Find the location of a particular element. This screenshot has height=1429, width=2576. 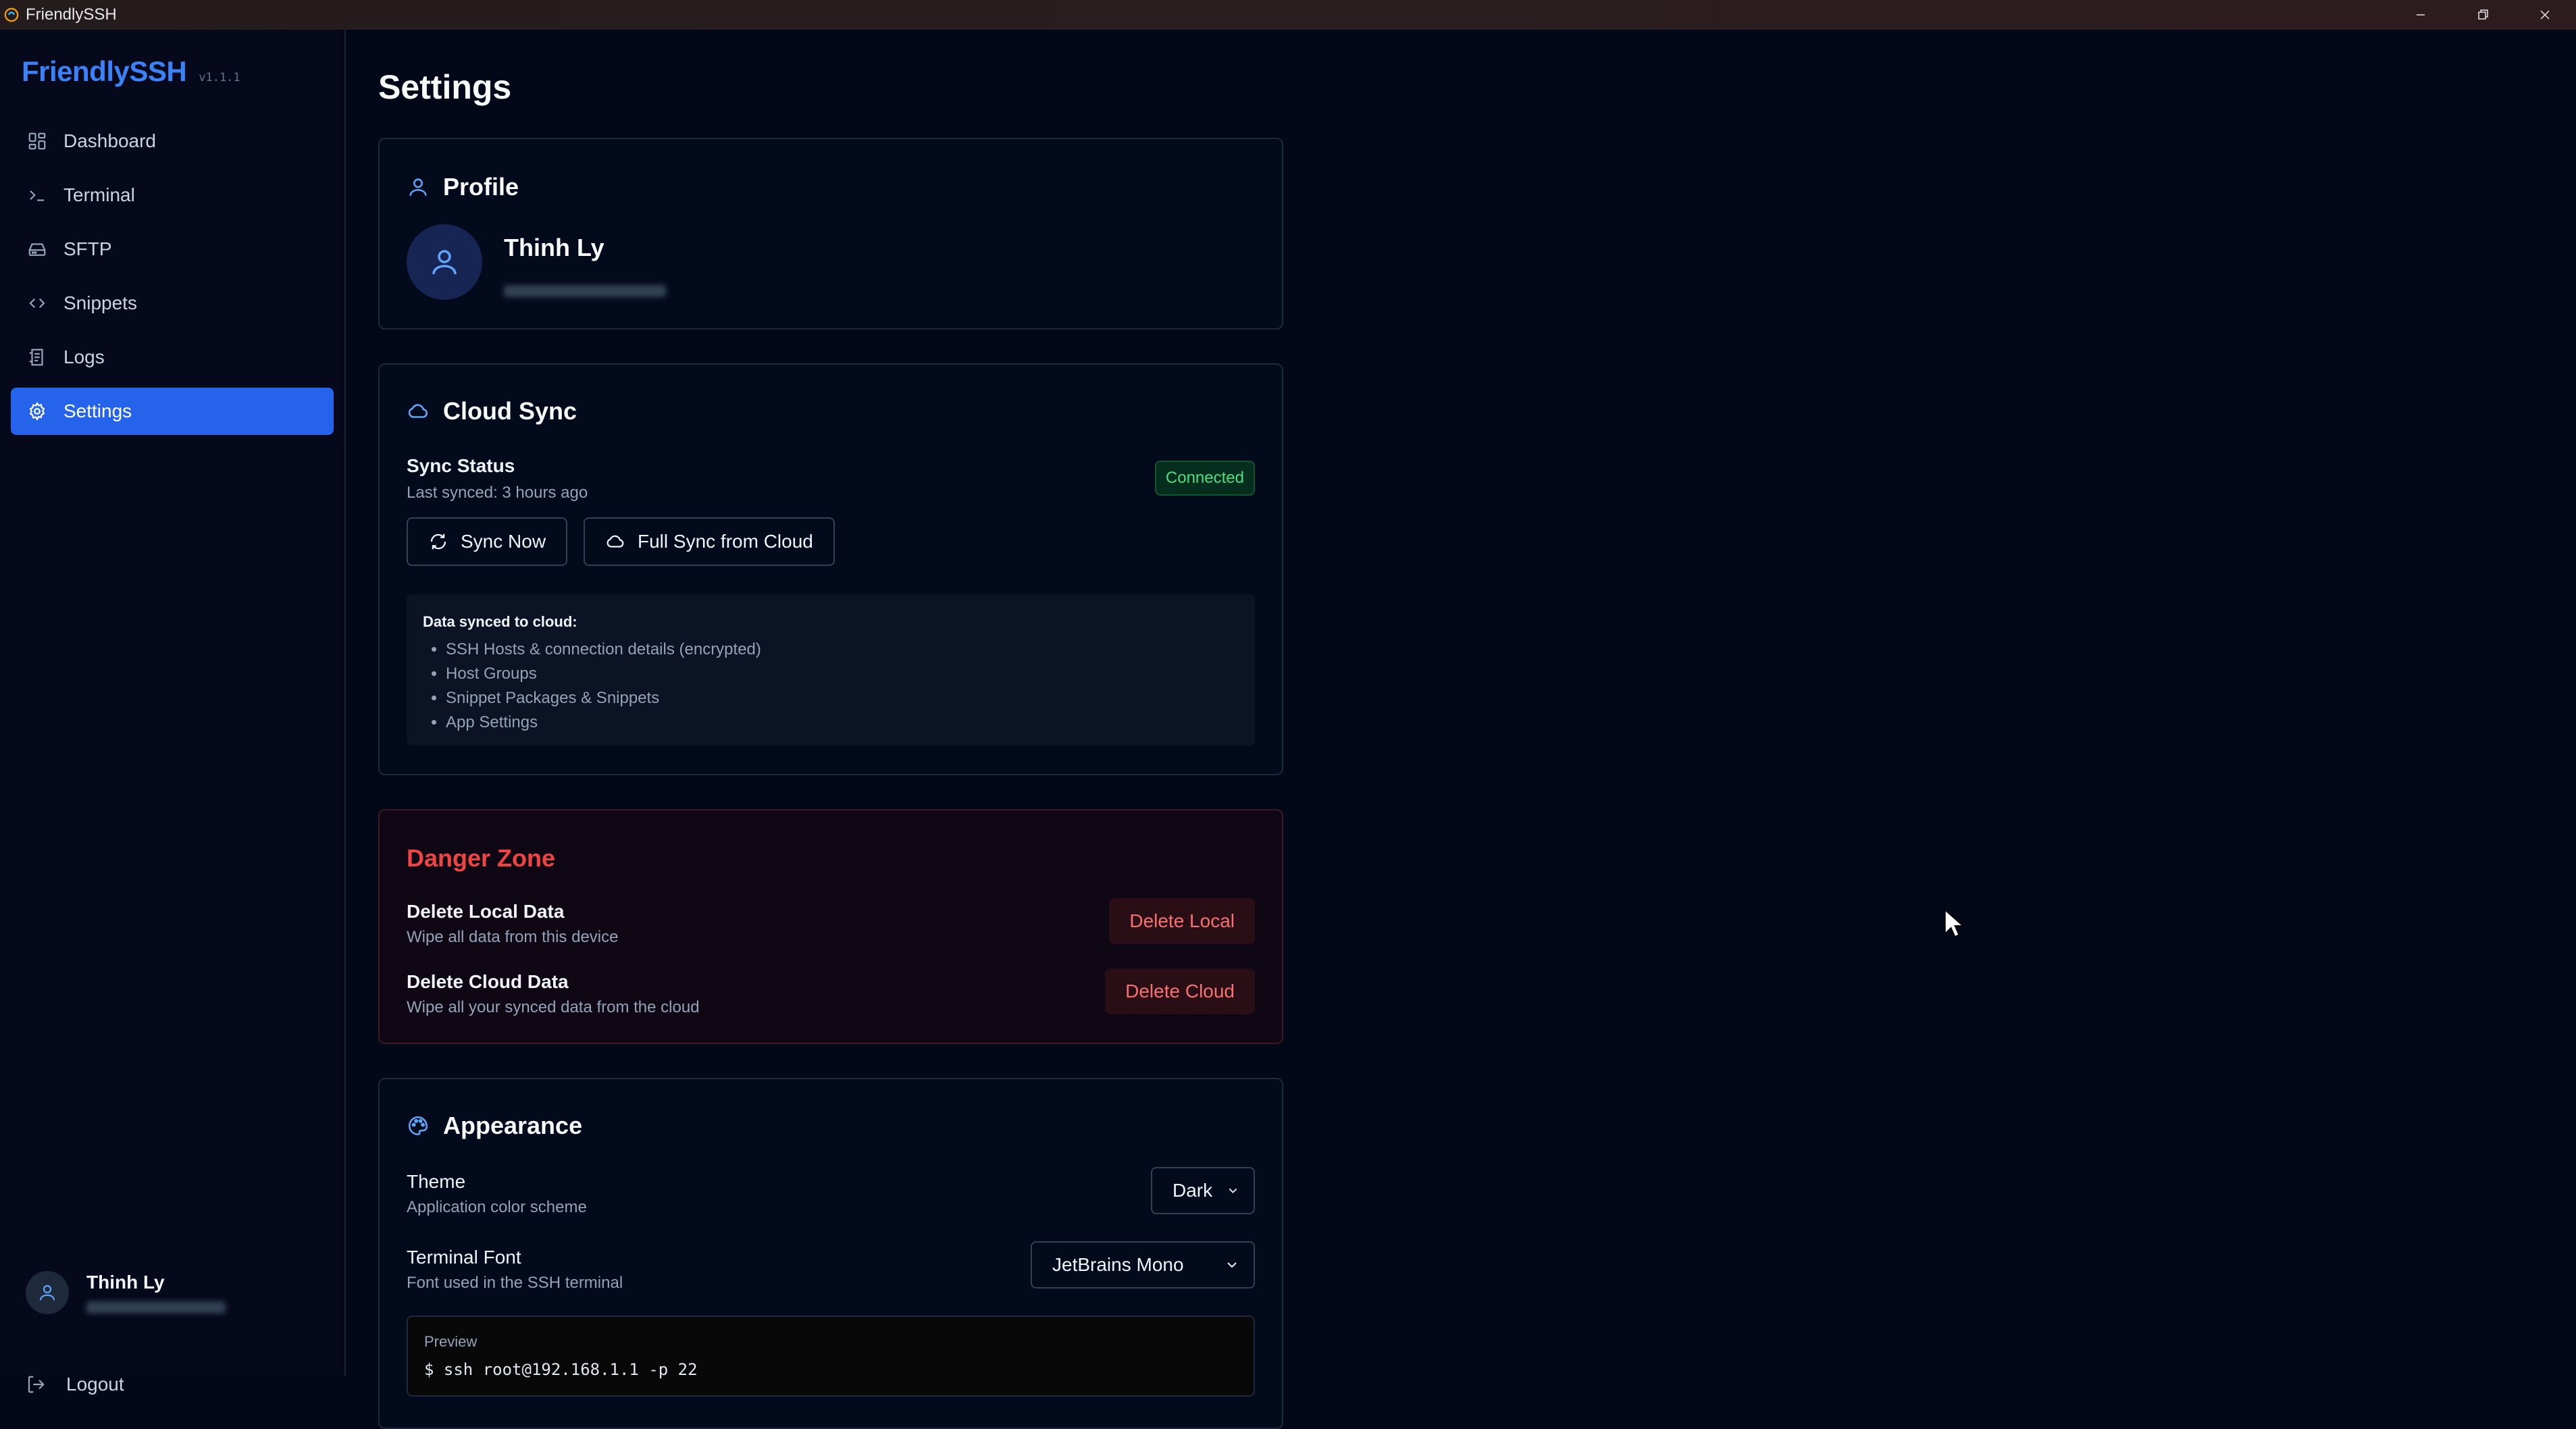

dashboard-icon is located at coordinates (37, 141).